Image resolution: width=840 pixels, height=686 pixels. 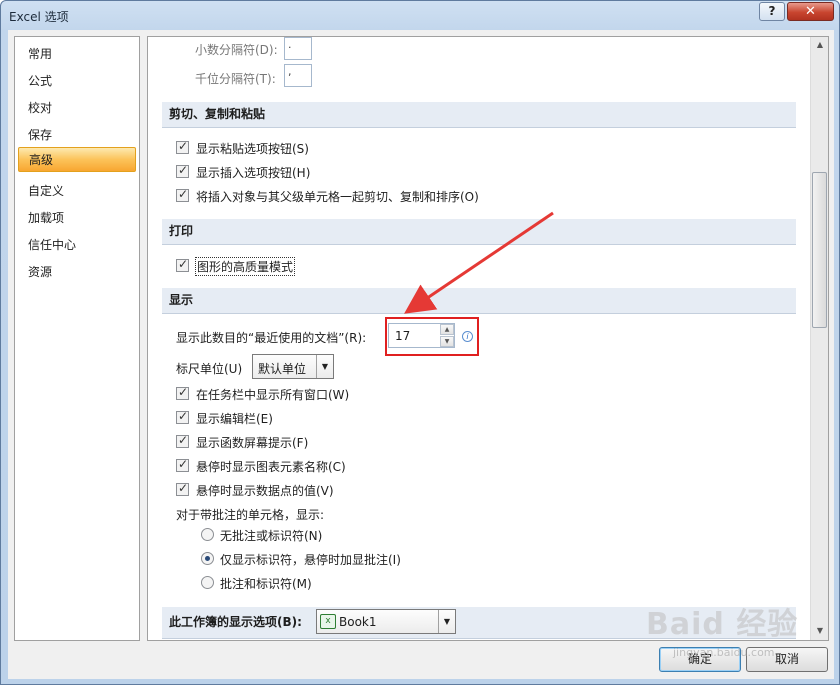 I want to click on workbook-value: Book1, so click(x=358, y=622).